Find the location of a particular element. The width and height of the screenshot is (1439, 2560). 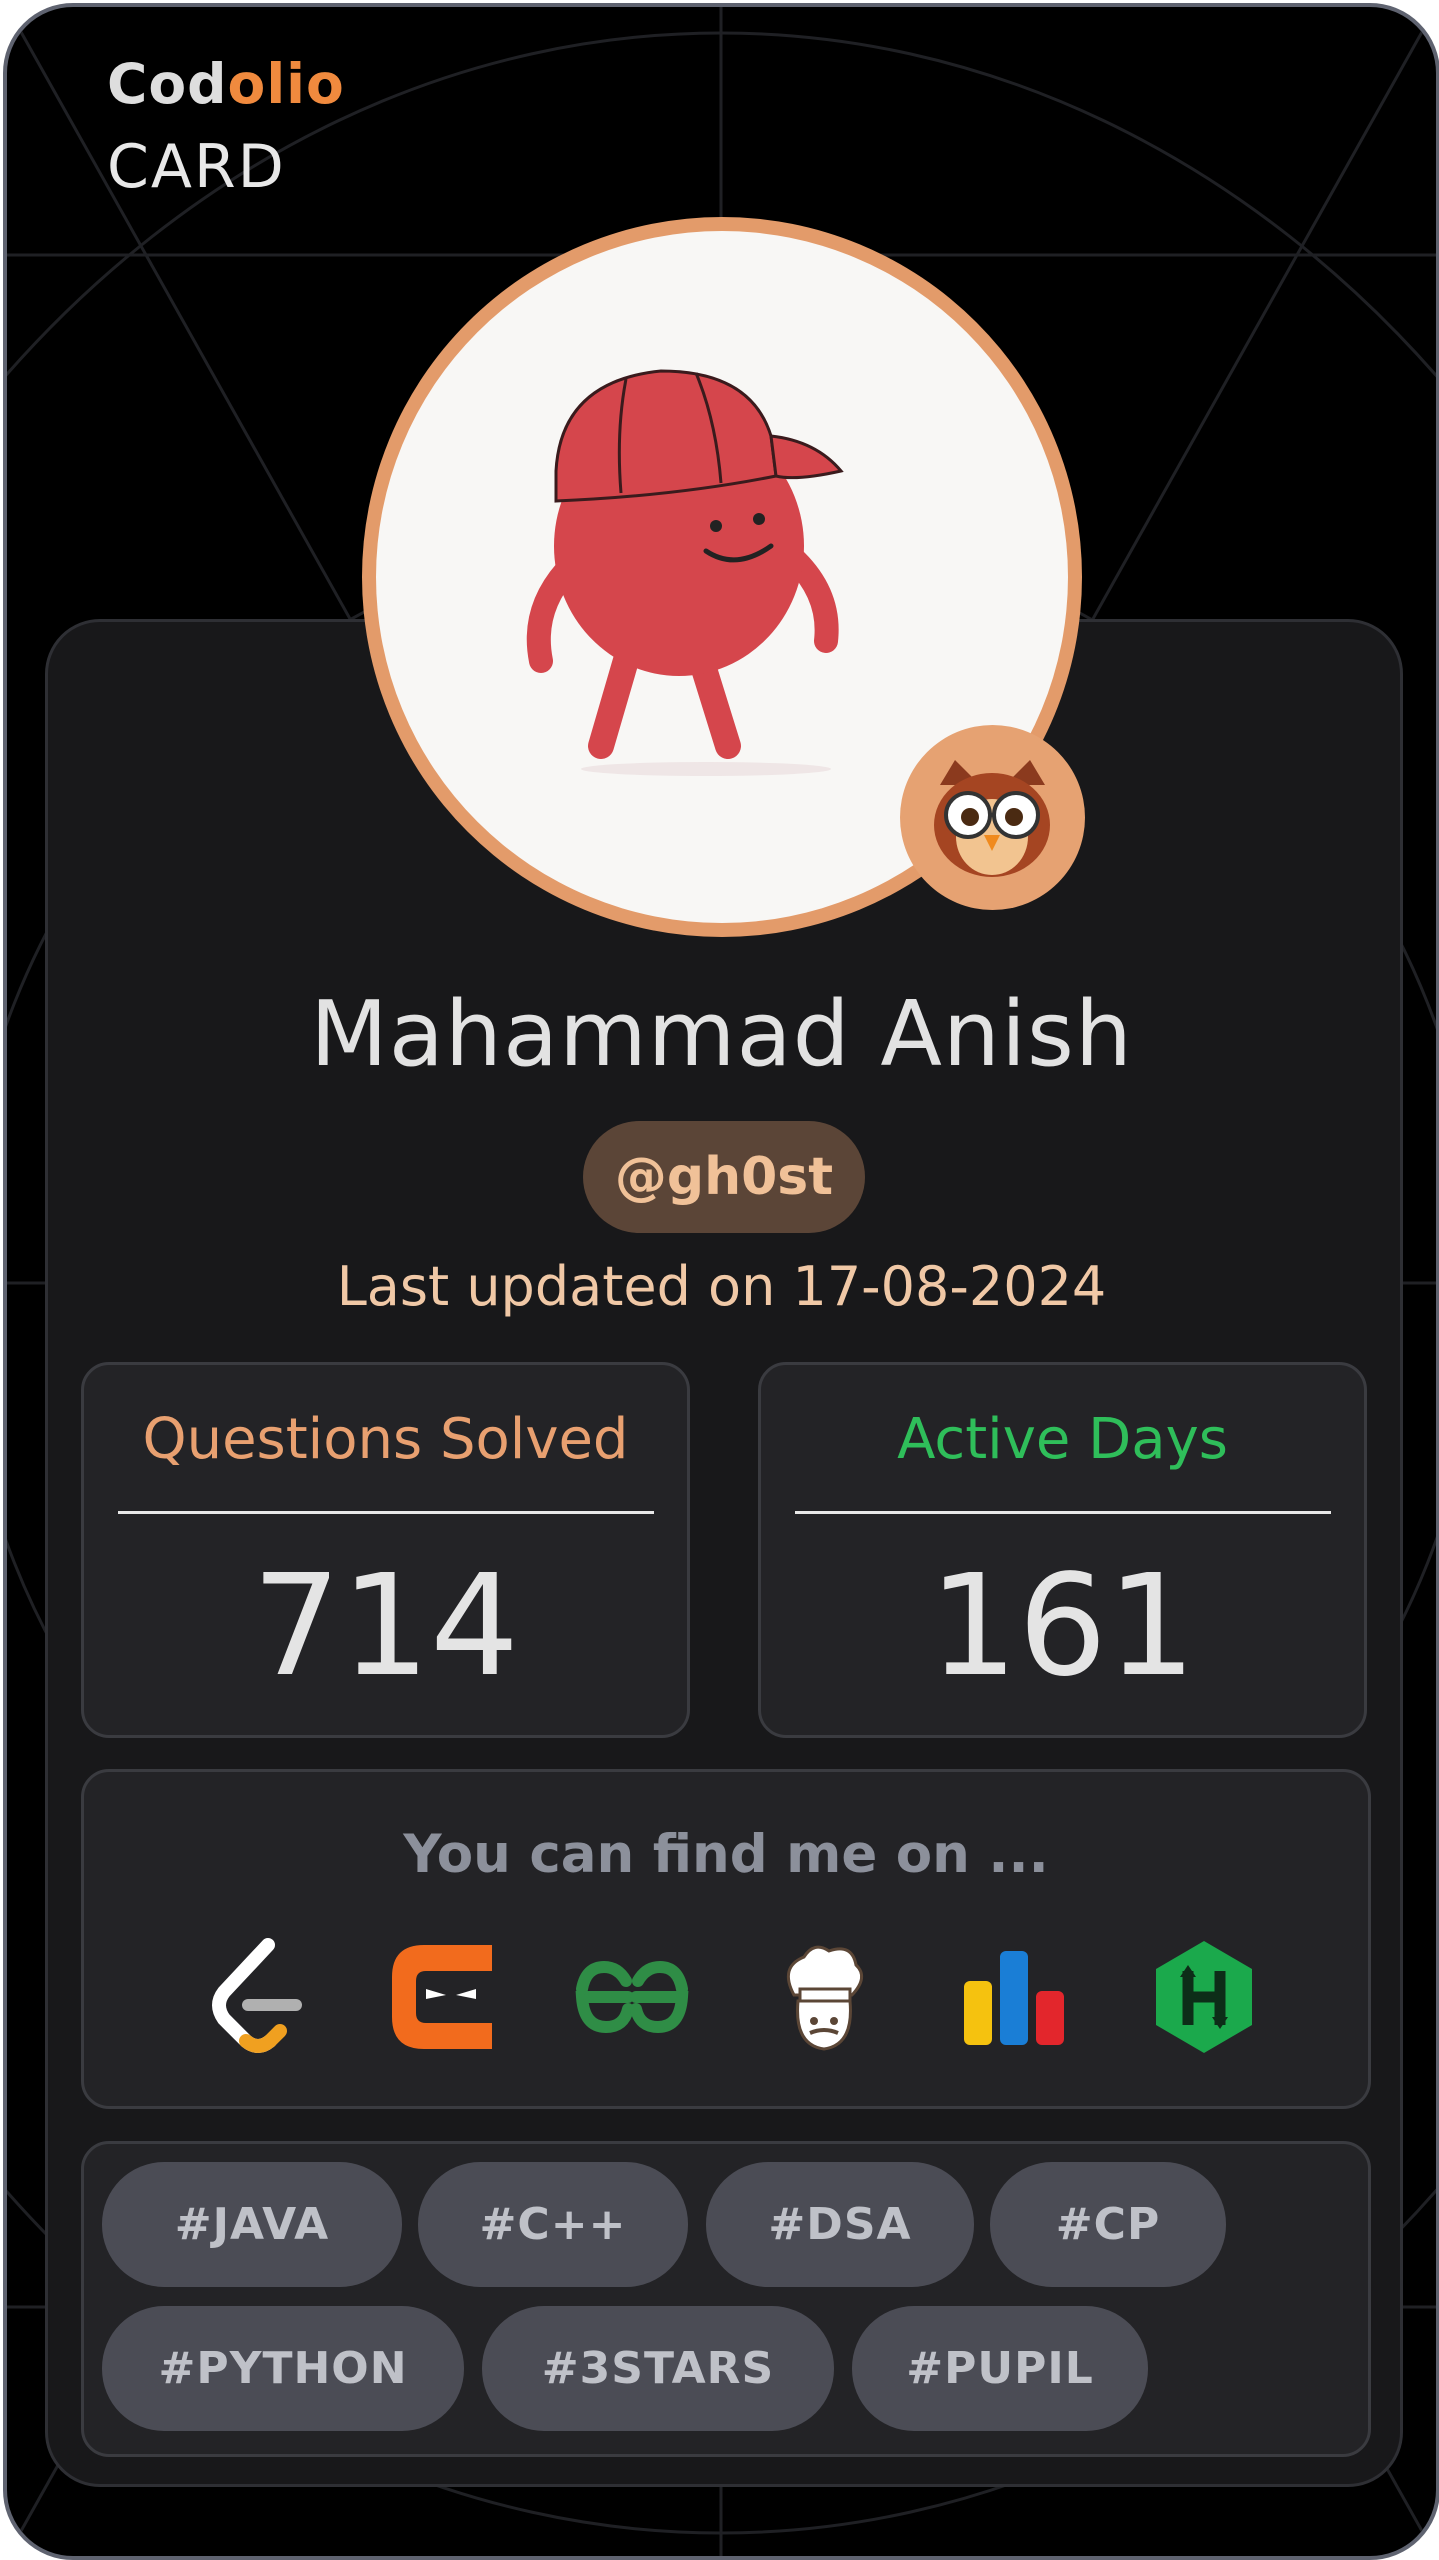

brand-text-part2: olio is located at coordinates (286, 84).